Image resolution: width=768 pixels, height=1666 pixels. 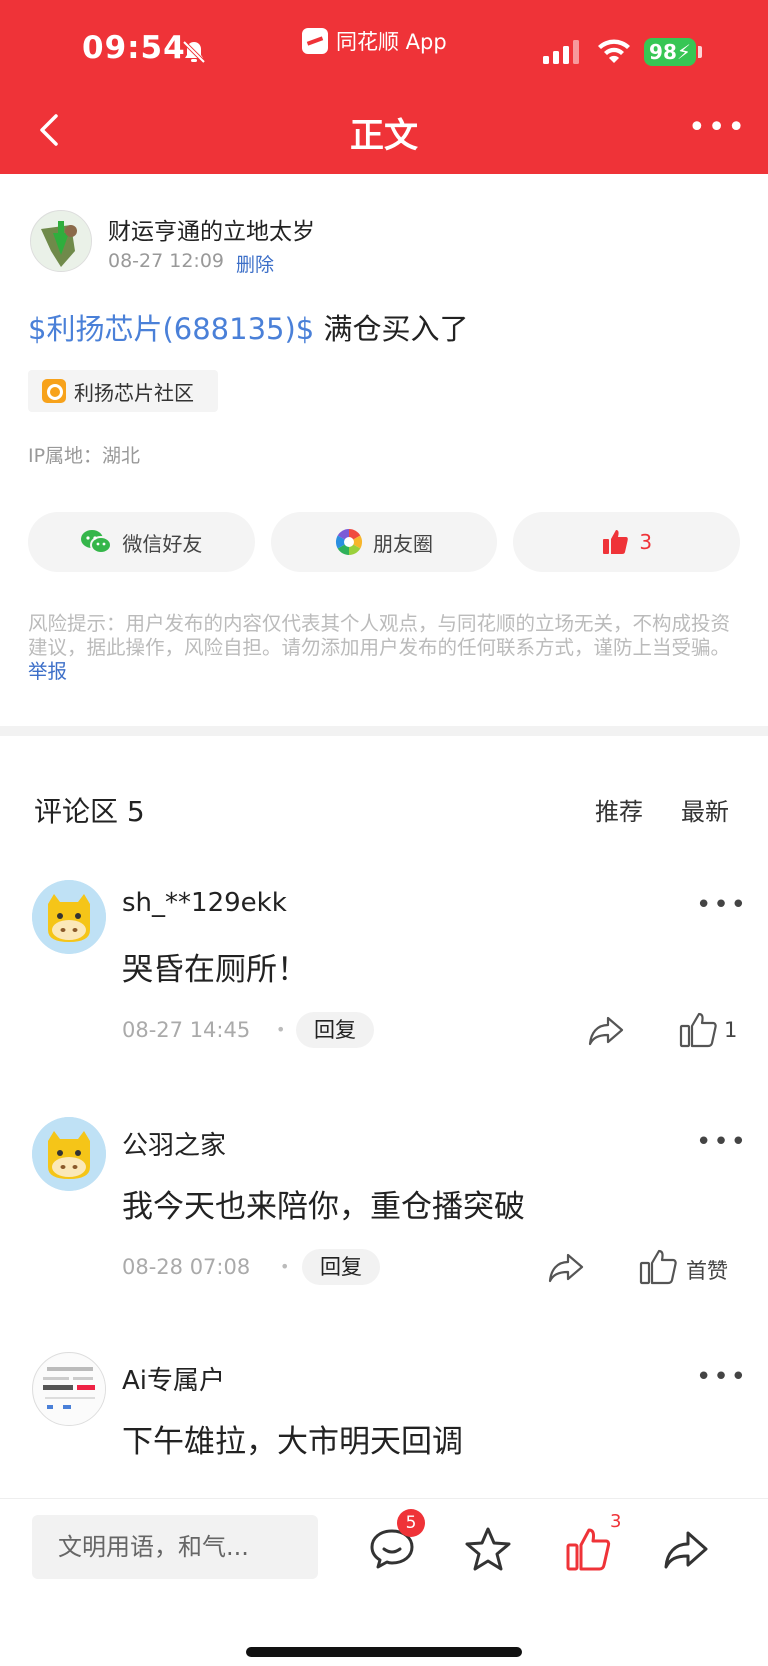 I want to click on app-name: 同花顺 App, so click(x=374, y=41).